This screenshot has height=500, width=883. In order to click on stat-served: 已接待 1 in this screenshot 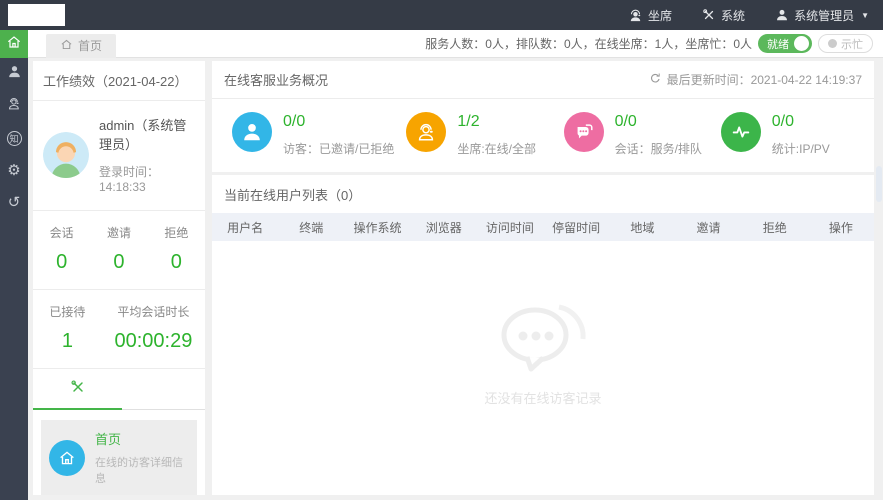, I will do `click(67, 328)`.